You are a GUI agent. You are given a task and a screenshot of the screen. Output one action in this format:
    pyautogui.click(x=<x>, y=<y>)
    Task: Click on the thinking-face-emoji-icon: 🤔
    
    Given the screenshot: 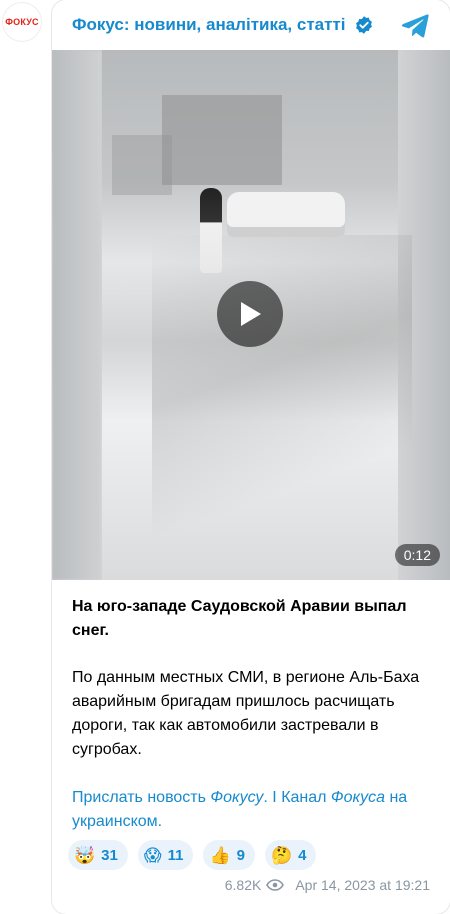 What is the action you would take?
    pyautogui.click(x=281, y=855)
    